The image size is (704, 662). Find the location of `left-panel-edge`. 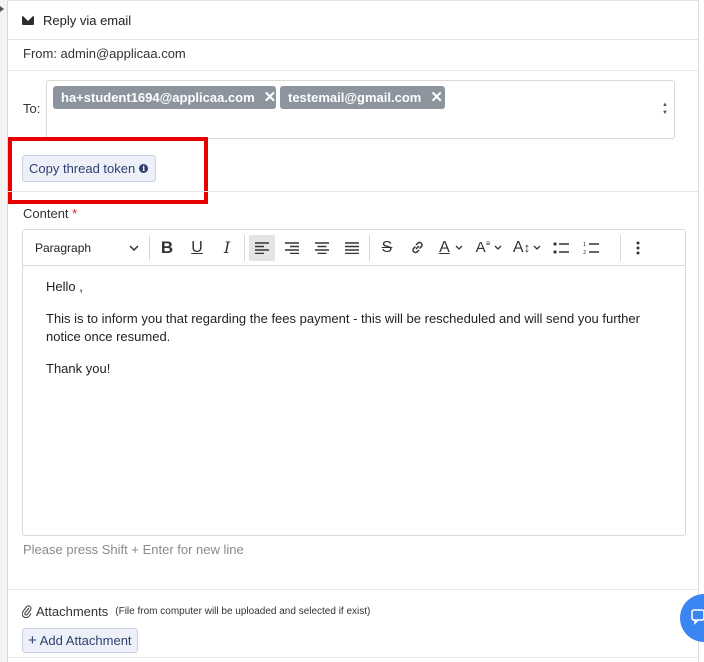

left-panel-edge is located at coordinates (4, 331).